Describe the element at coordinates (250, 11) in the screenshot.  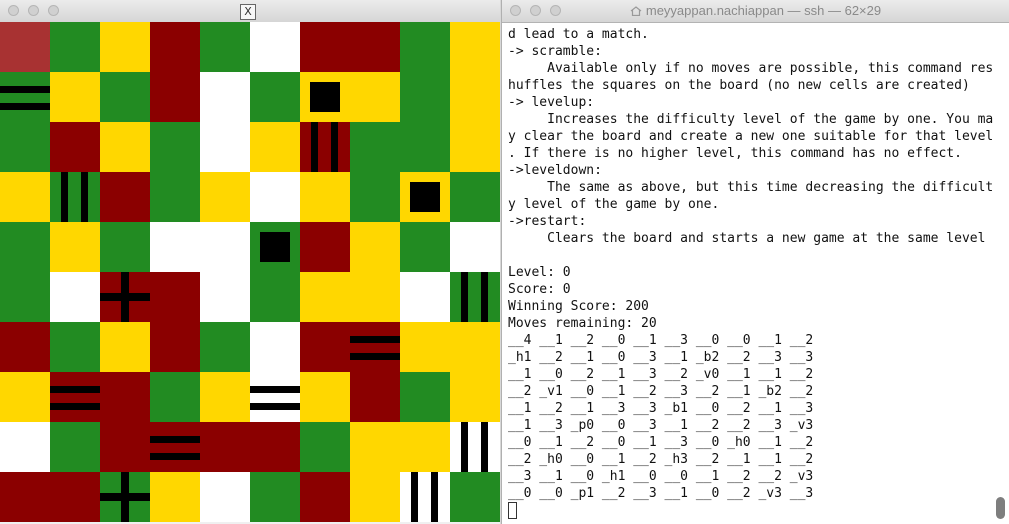
I see `x11-title-bar: X` at that location.